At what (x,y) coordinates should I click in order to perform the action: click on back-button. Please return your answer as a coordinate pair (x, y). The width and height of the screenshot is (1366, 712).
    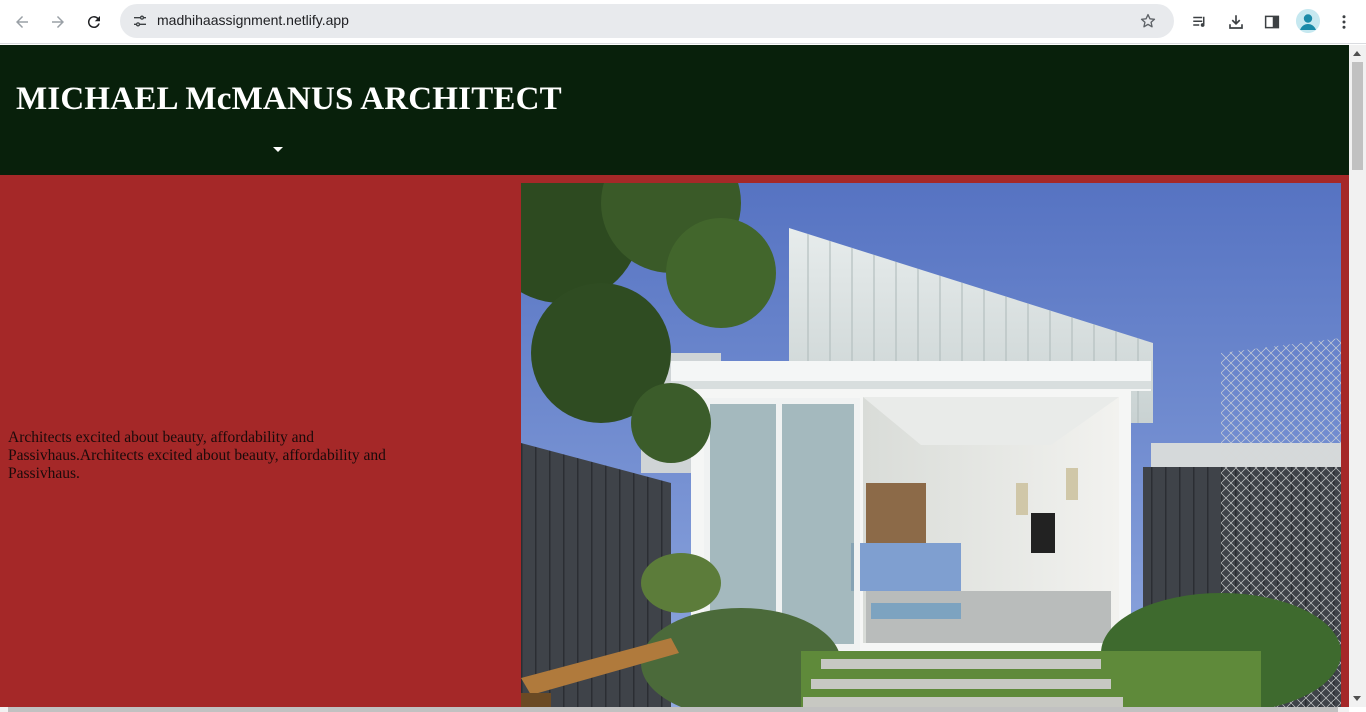
    Looking at the image, I should click on (22, 22).